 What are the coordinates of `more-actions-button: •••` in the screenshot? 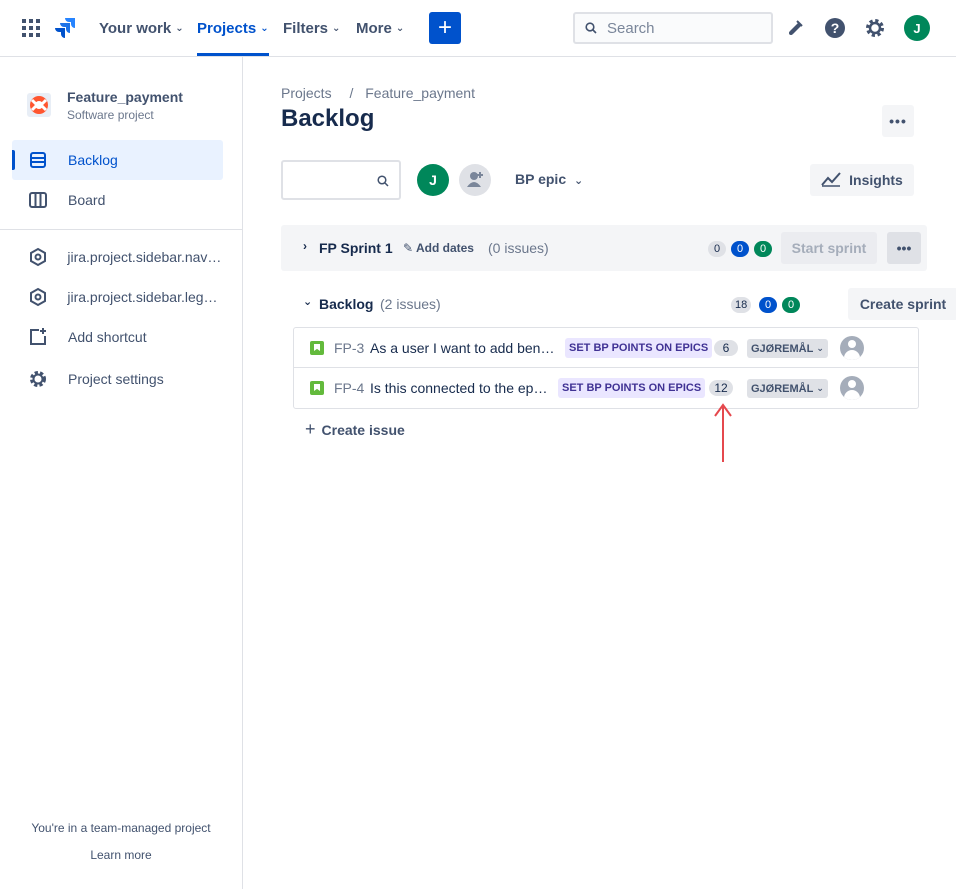 It's located at (898, 121).